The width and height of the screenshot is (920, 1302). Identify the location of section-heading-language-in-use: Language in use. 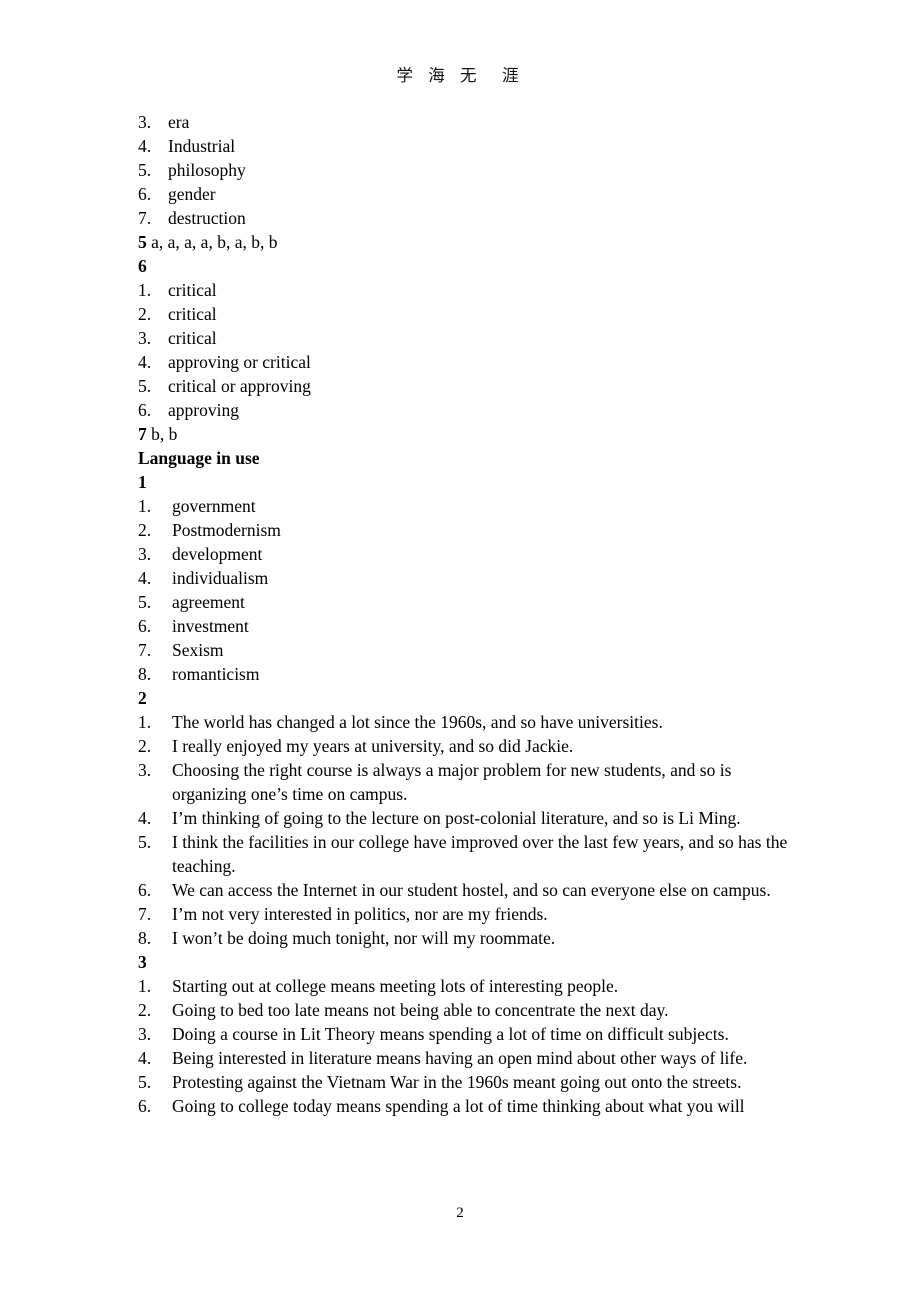
(199, 458).